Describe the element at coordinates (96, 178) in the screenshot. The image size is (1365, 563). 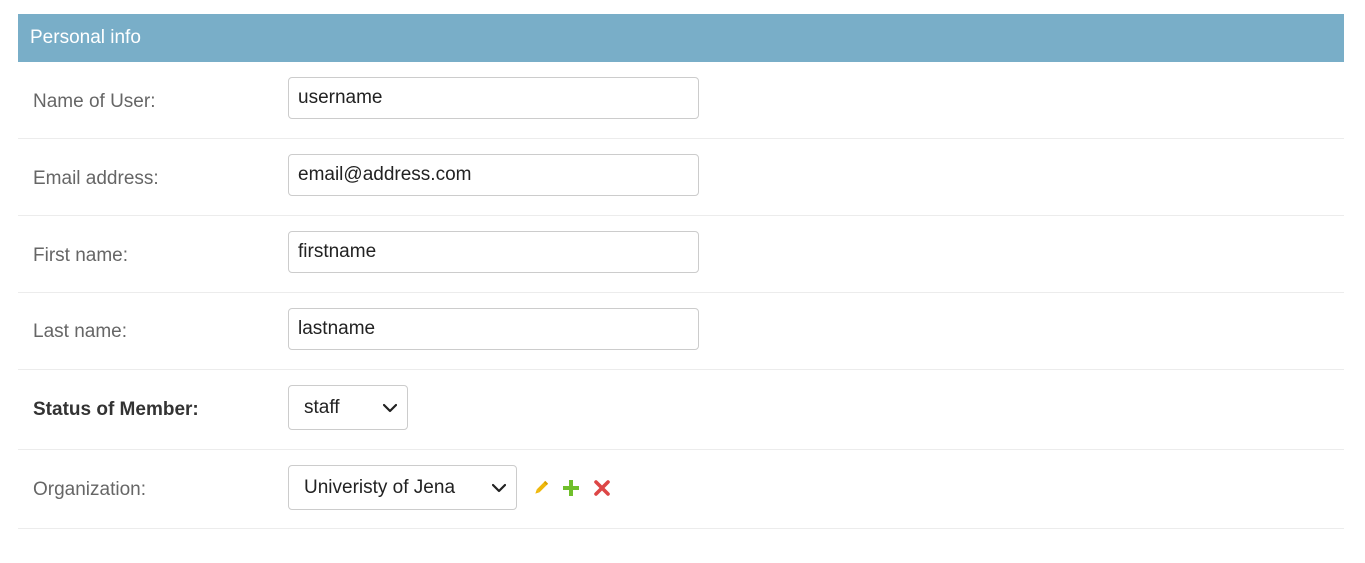
I see `email-label: Email address:` at that location.